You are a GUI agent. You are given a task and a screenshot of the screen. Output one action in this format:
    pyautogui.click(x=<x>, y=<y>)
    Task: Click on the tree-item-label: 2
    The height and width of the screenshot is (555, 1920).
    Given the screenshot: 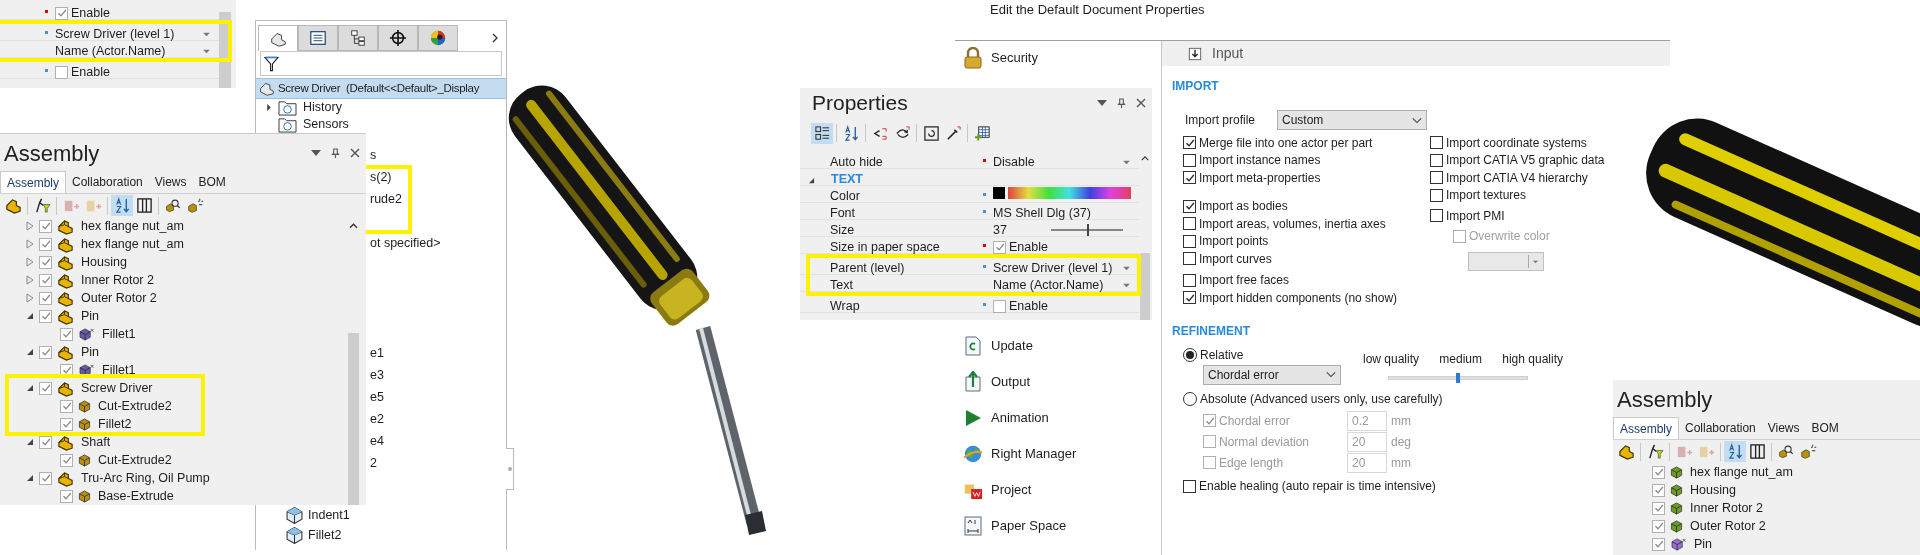 What is the action you would take?
    pyautogui.click(x=373, y=463)
    